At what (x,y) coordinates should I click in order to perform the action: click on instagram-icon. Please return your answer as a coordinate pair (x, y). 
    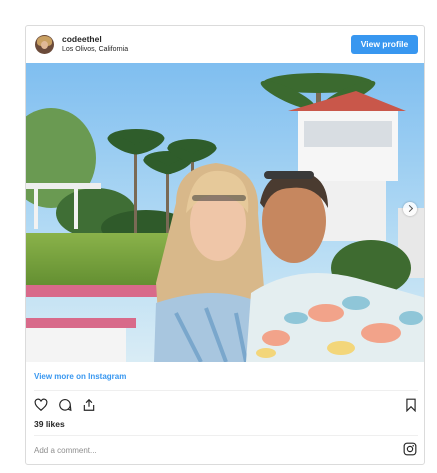
    Looking at the image, I should click on (410, 449).